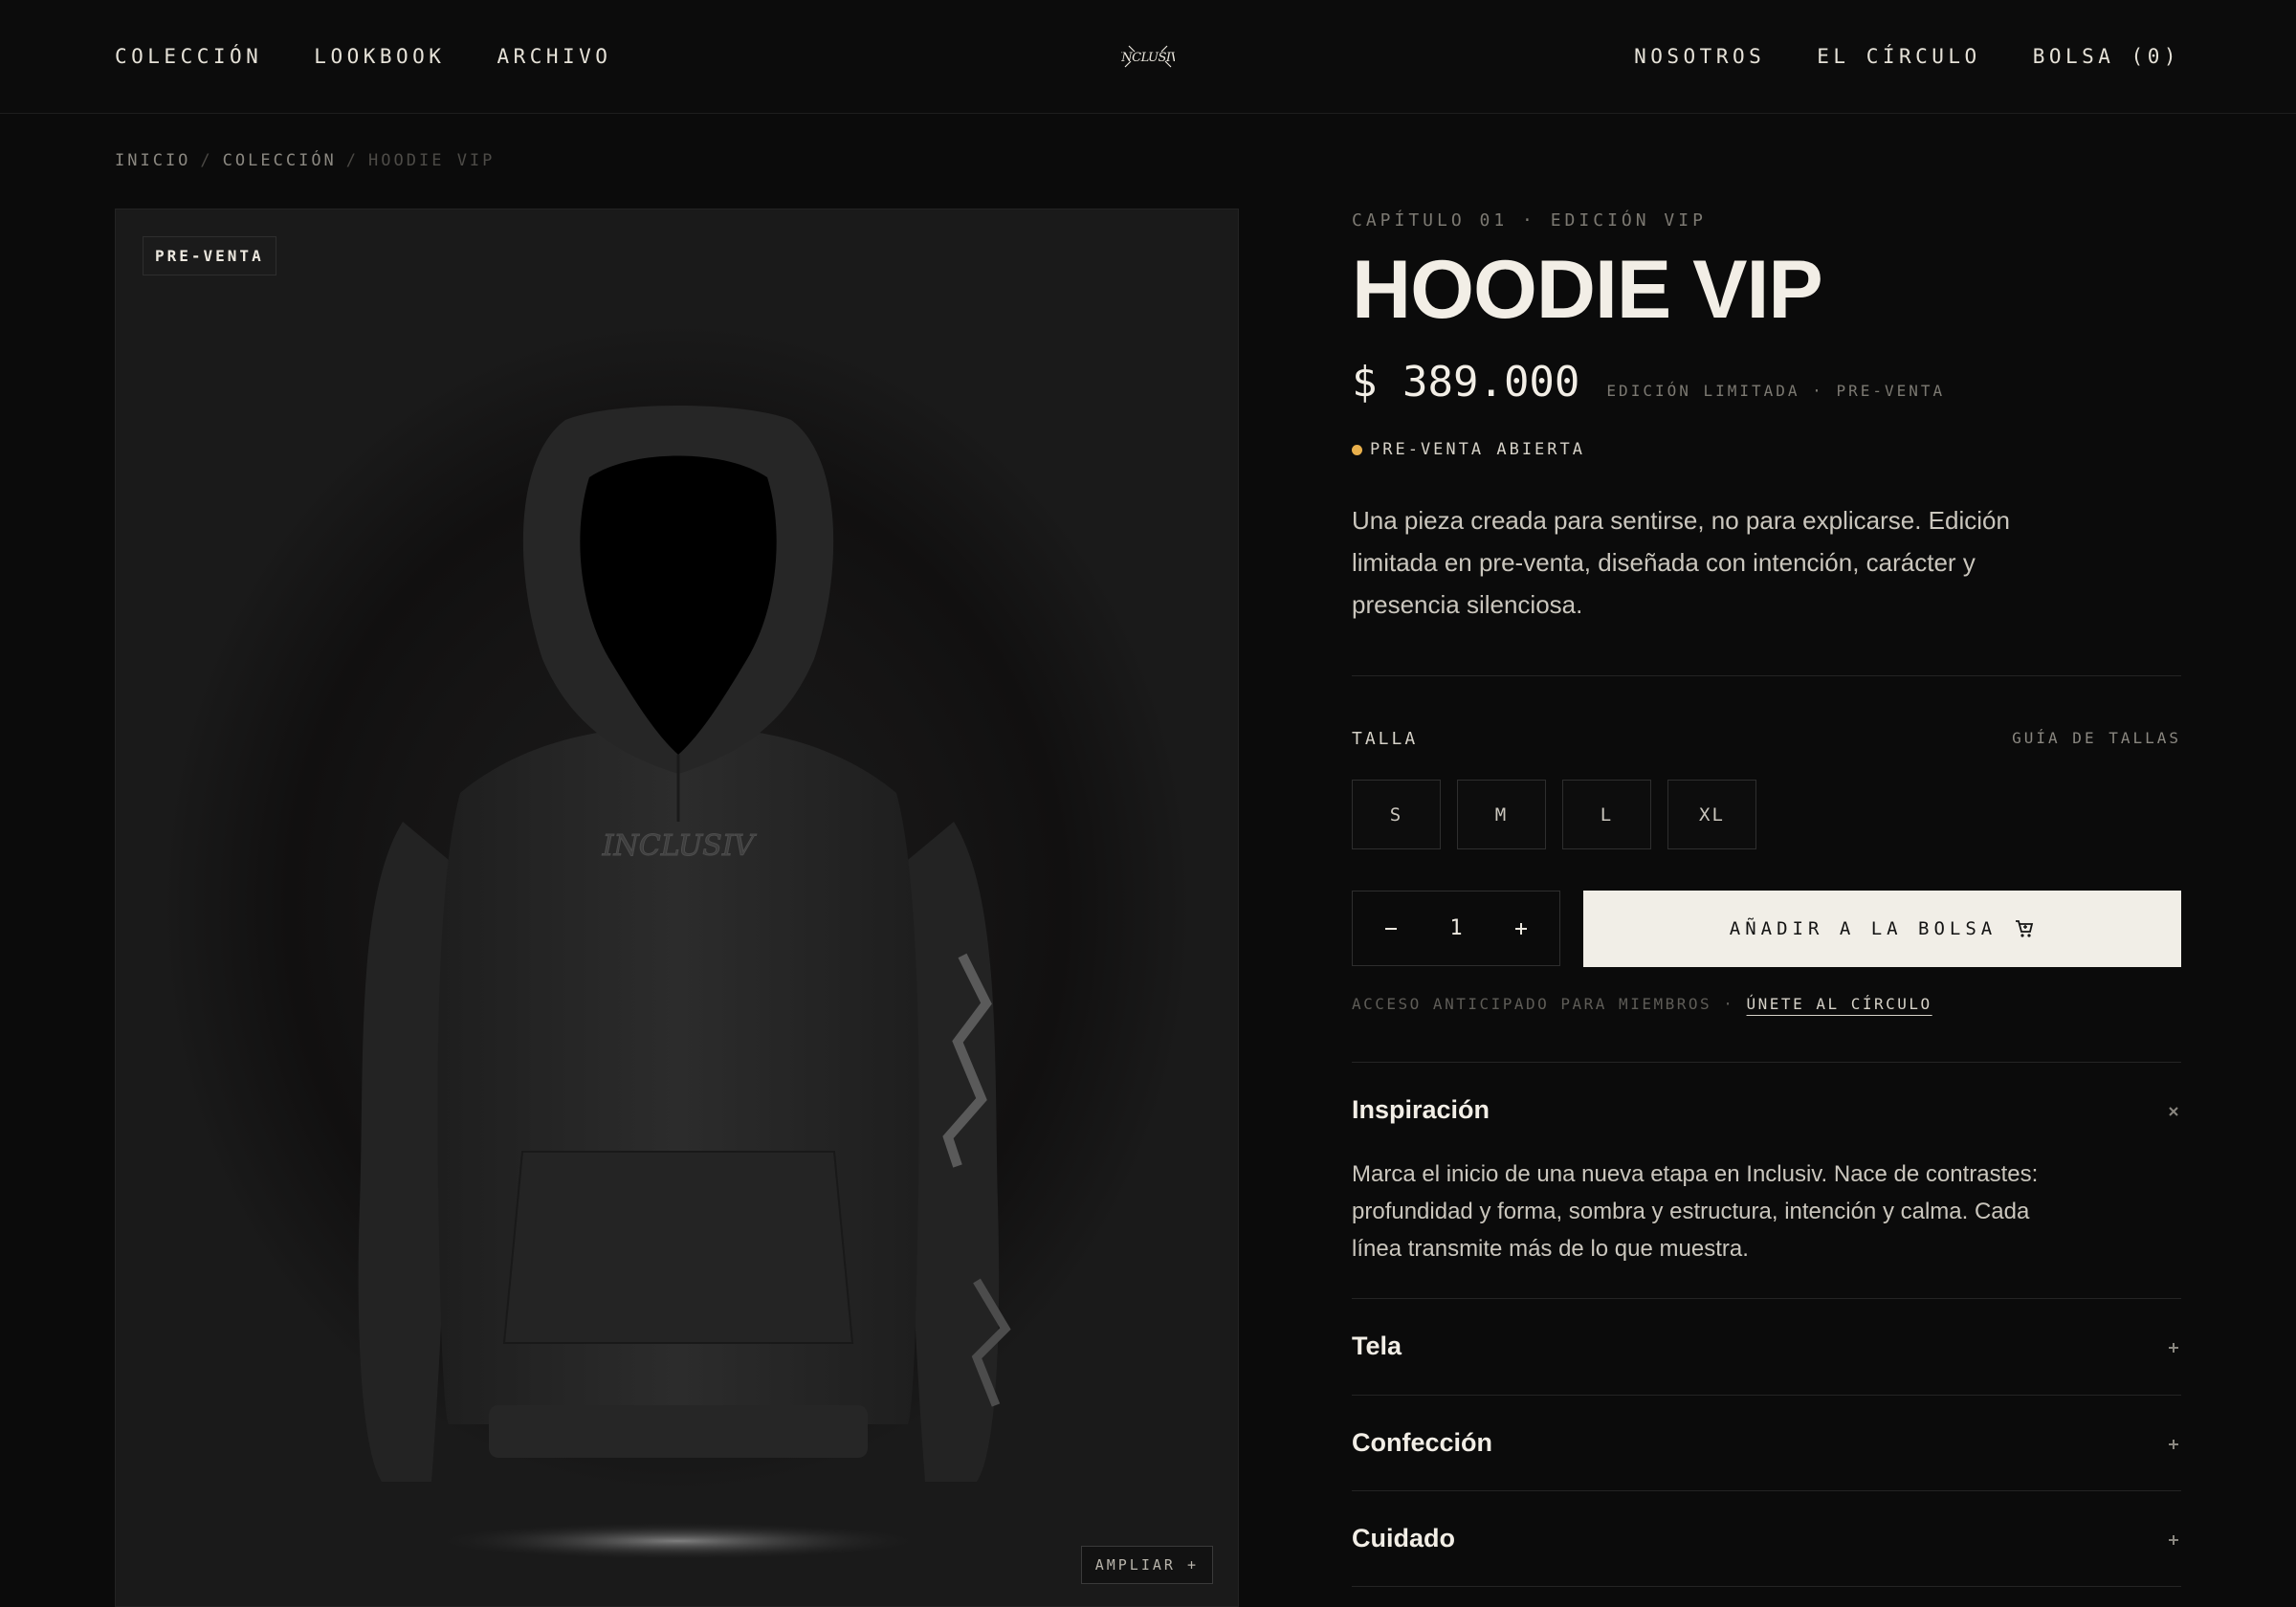  I want to click on pre-venta-badge: PRE-VENTA, so click(210, 255).